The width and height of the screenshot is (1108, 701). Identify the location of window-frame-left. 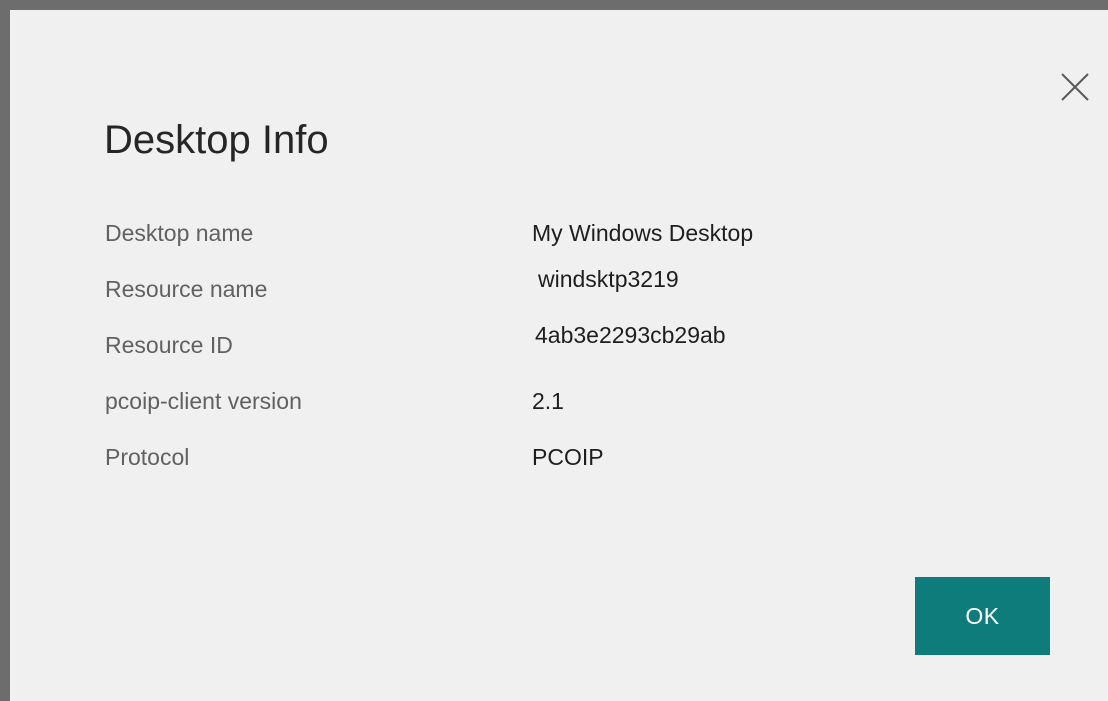
(5, 350).